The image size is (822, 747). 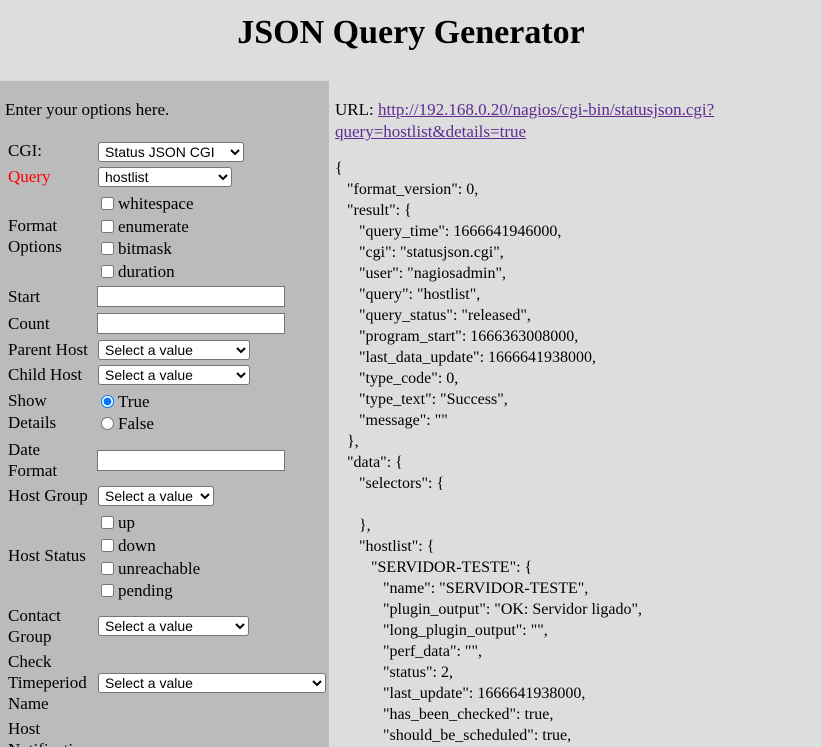 I want to click on json-line, so click(x=488, y=504).